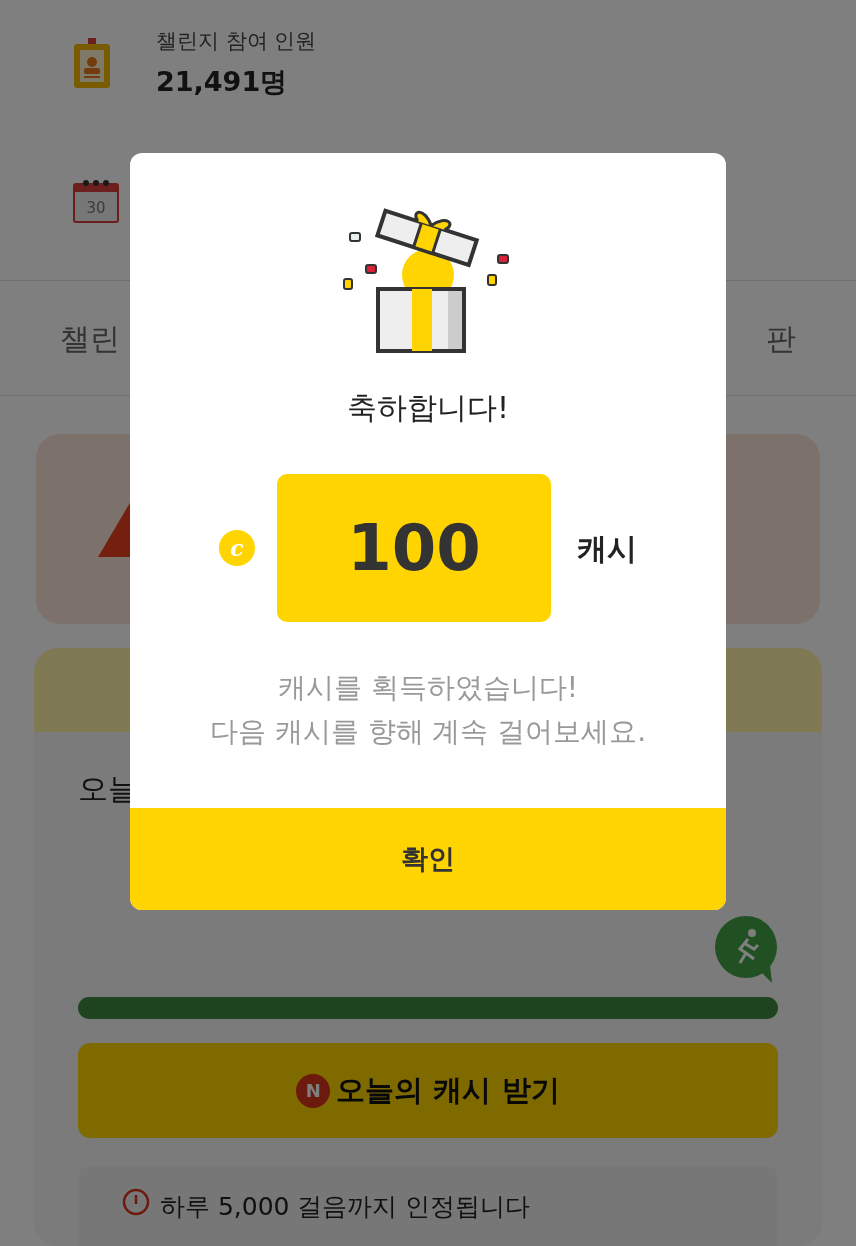 This screenshot has width=856, height=1246. I want to click on stat-label: 챌린지 참여 인원, so click(236, 41).